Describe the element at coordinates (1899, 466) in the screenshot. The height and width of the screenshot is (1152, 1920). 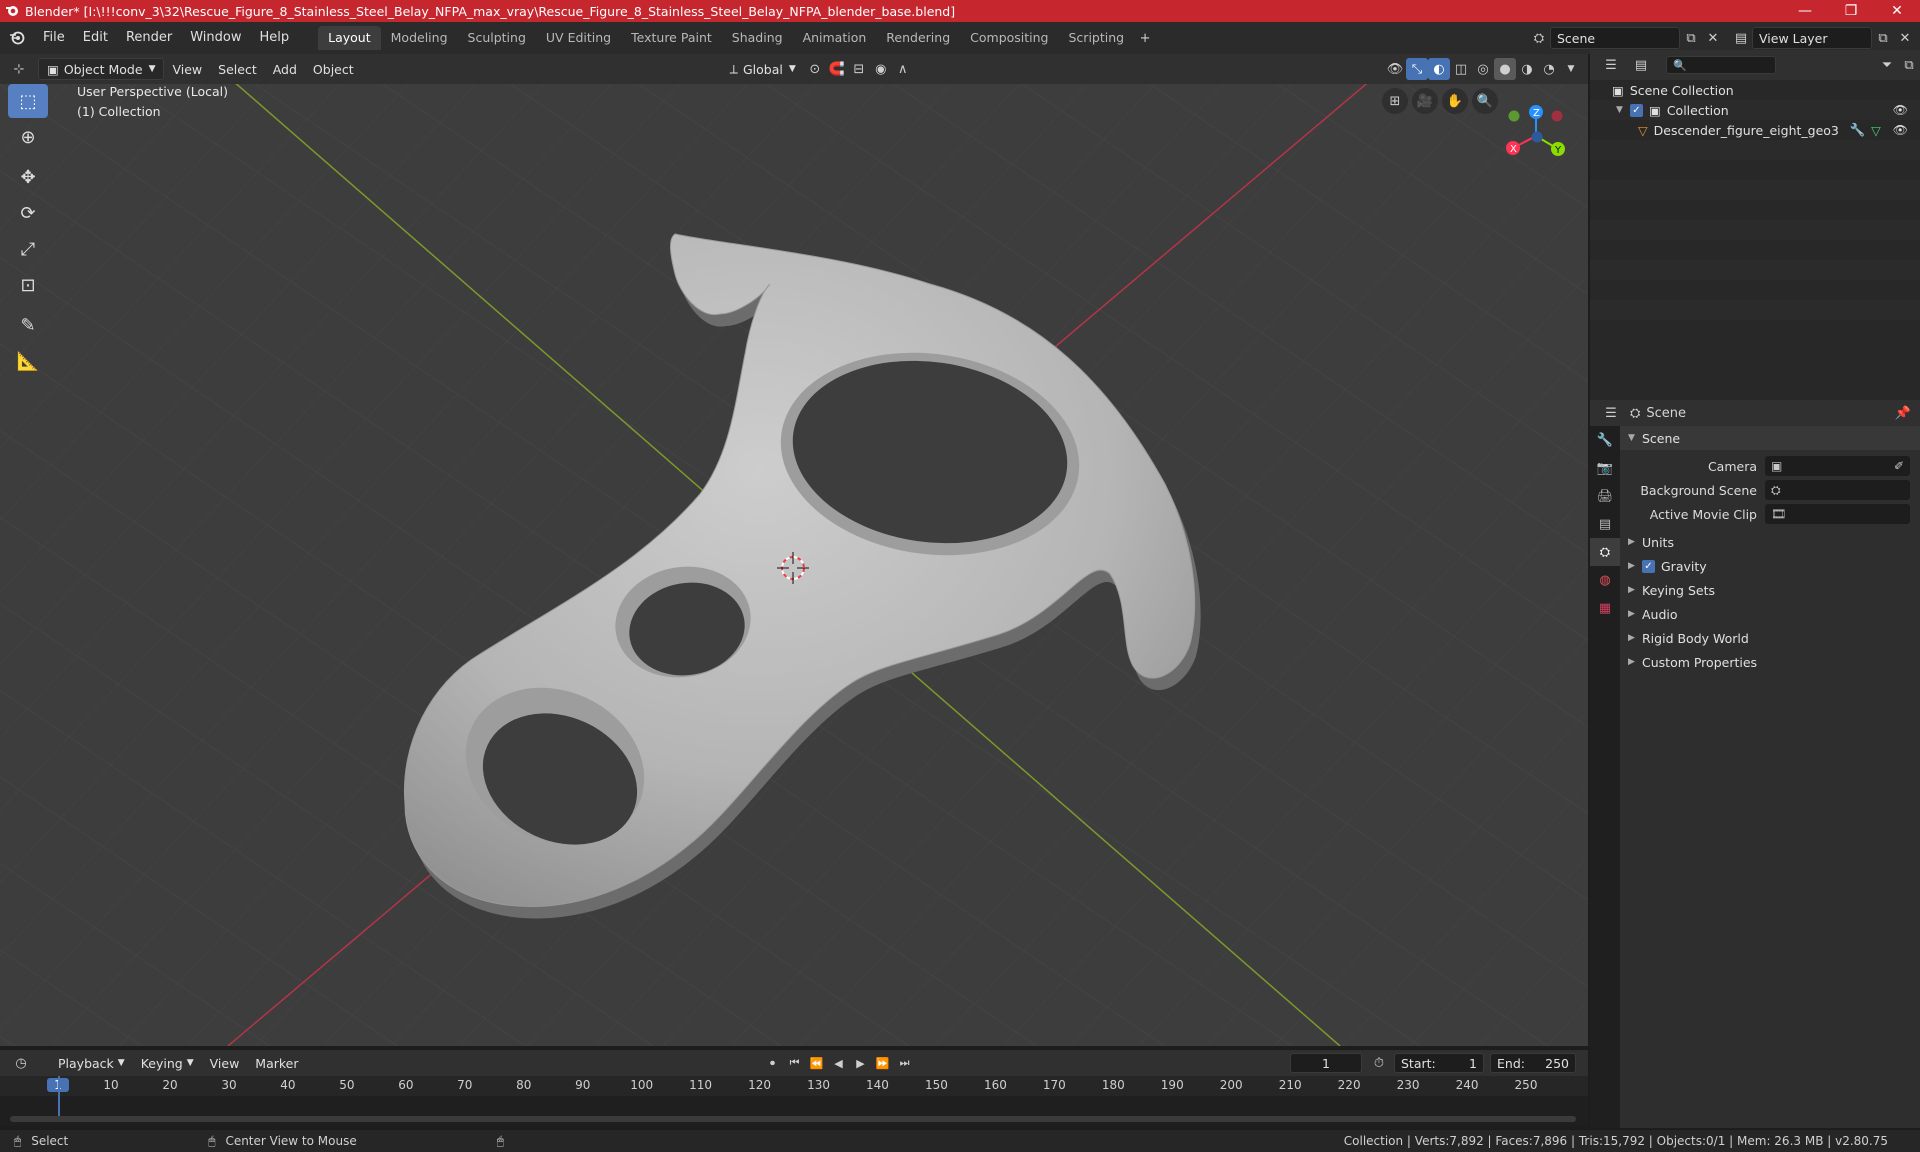
I see `eyedropper-icon: ✐` at that location.